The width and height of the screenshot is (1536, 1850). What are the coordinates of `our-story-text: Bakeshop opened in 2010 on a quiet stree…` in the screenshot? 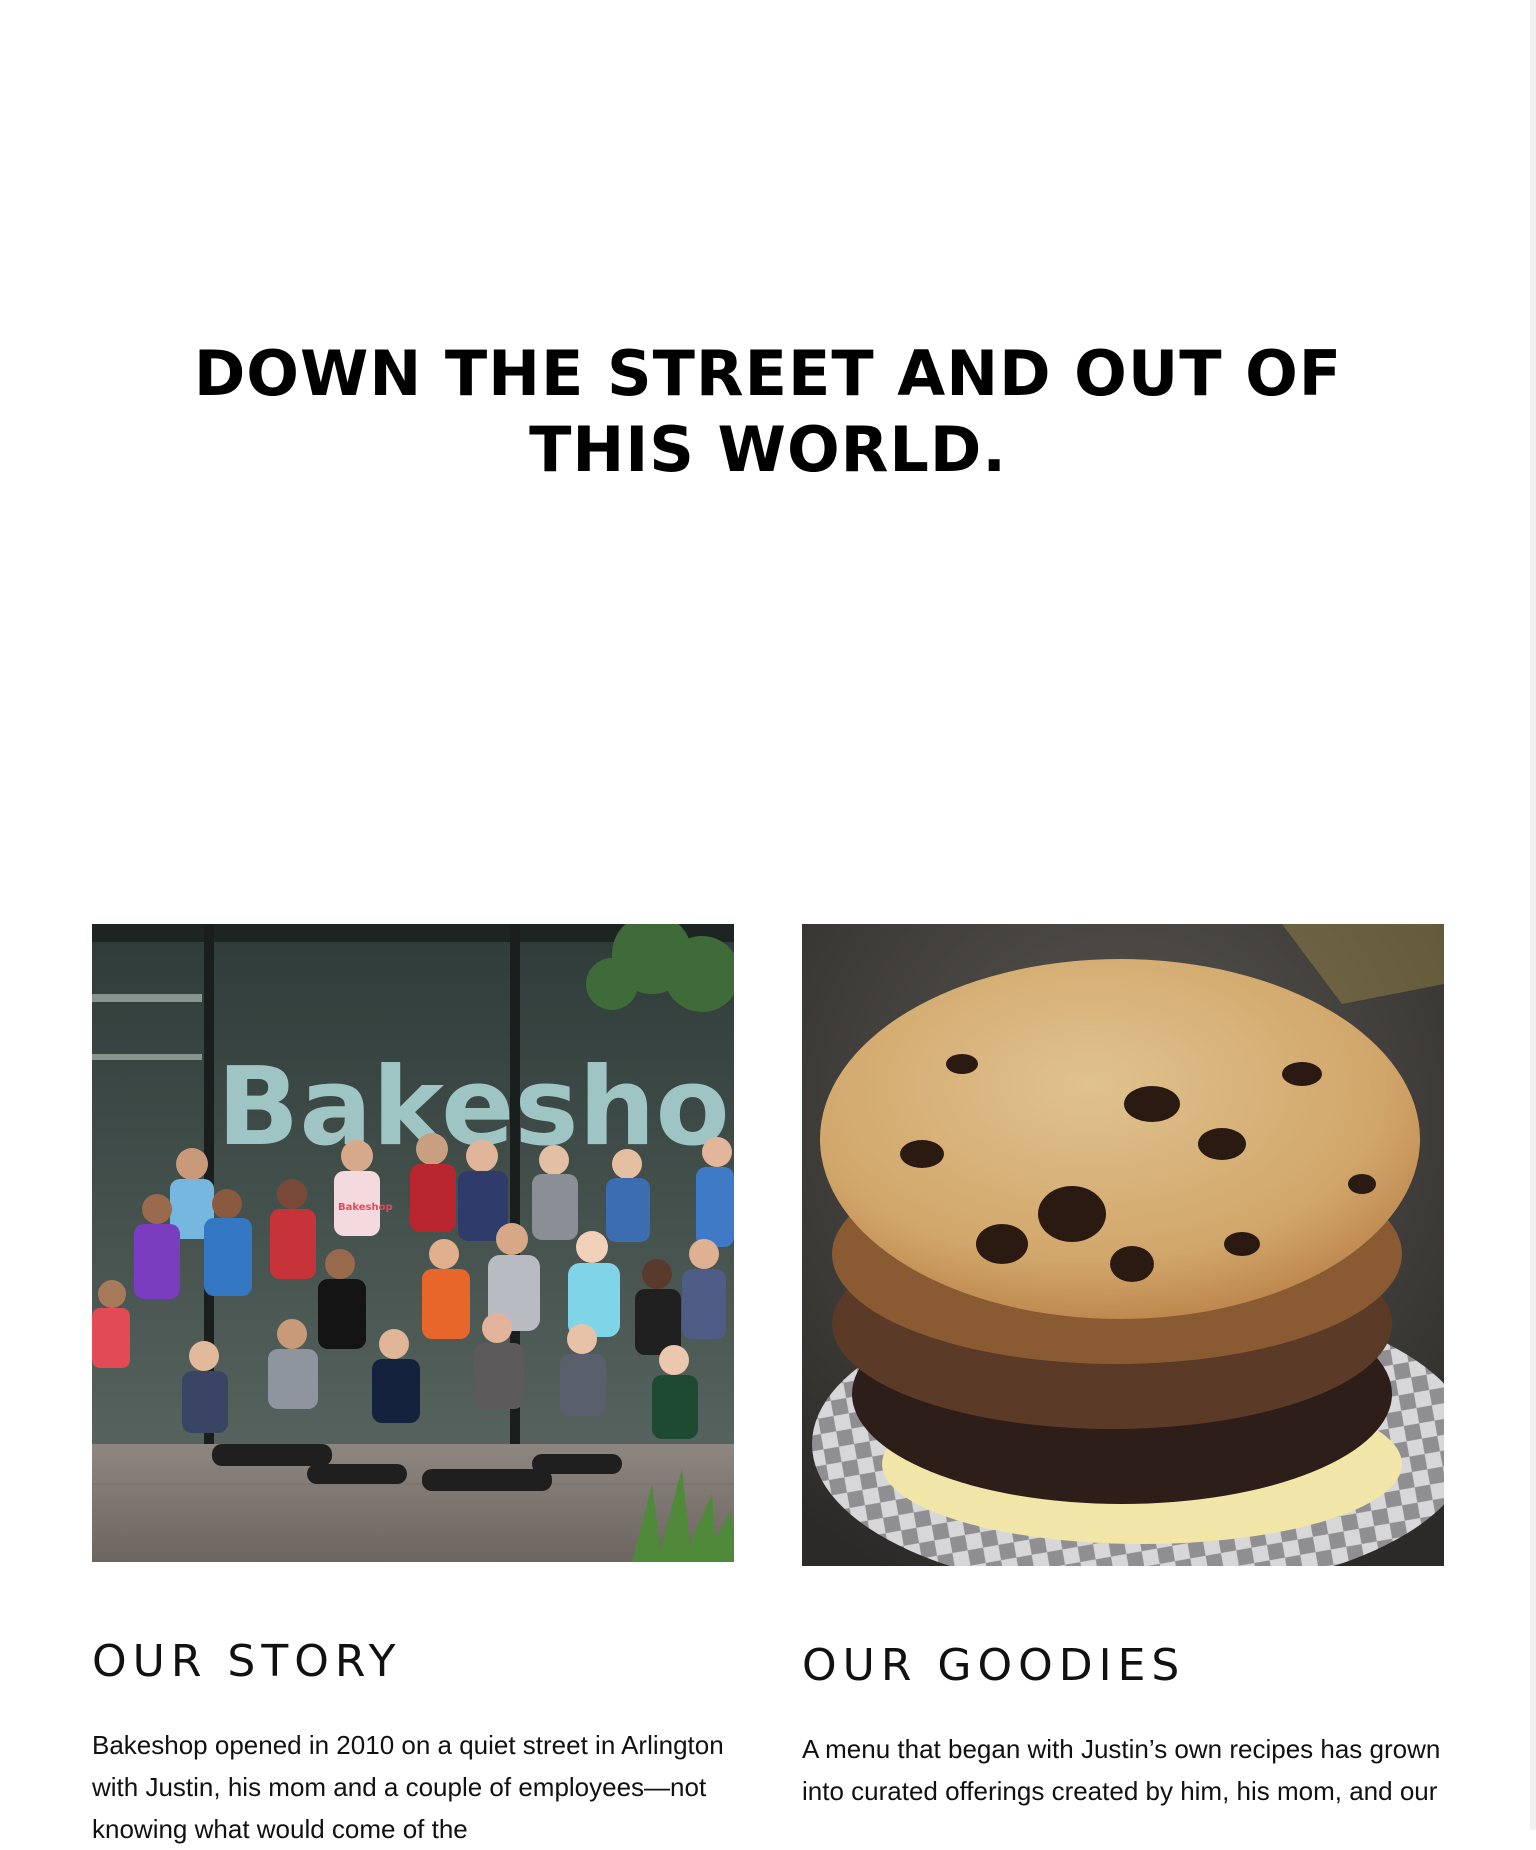 It's located at (408, 1787).